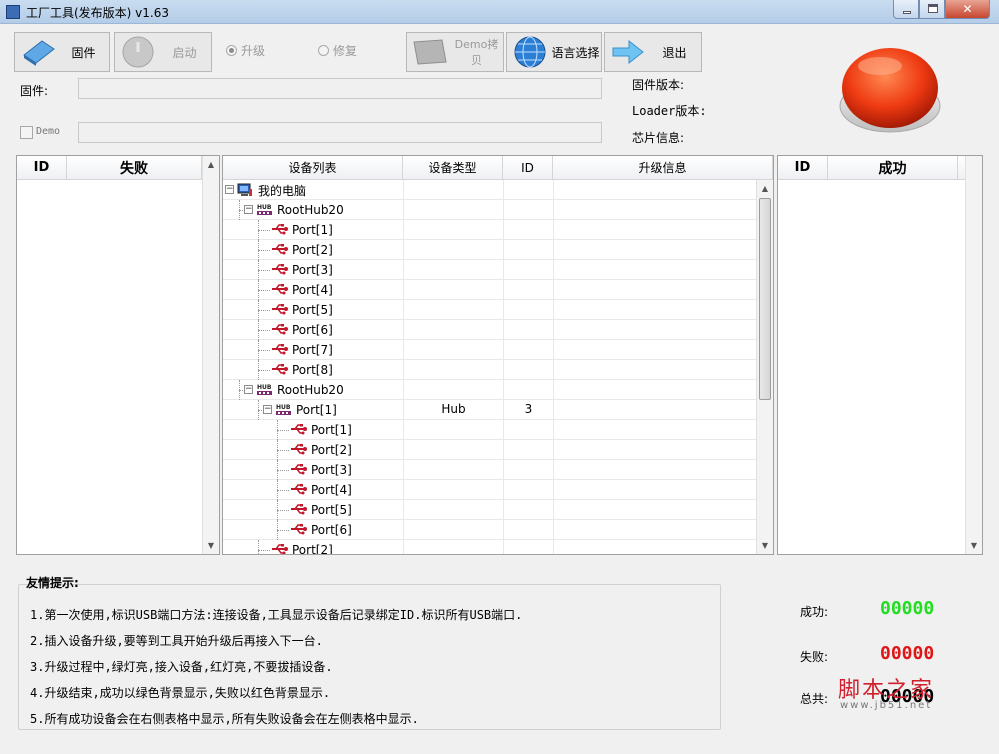 This screenshot has height=754, width=999. What do you see at coordinates (455, 52) in the screenshot?
I see `demo-copy-button: Demo拷贝` at bounding box center [455, 52].